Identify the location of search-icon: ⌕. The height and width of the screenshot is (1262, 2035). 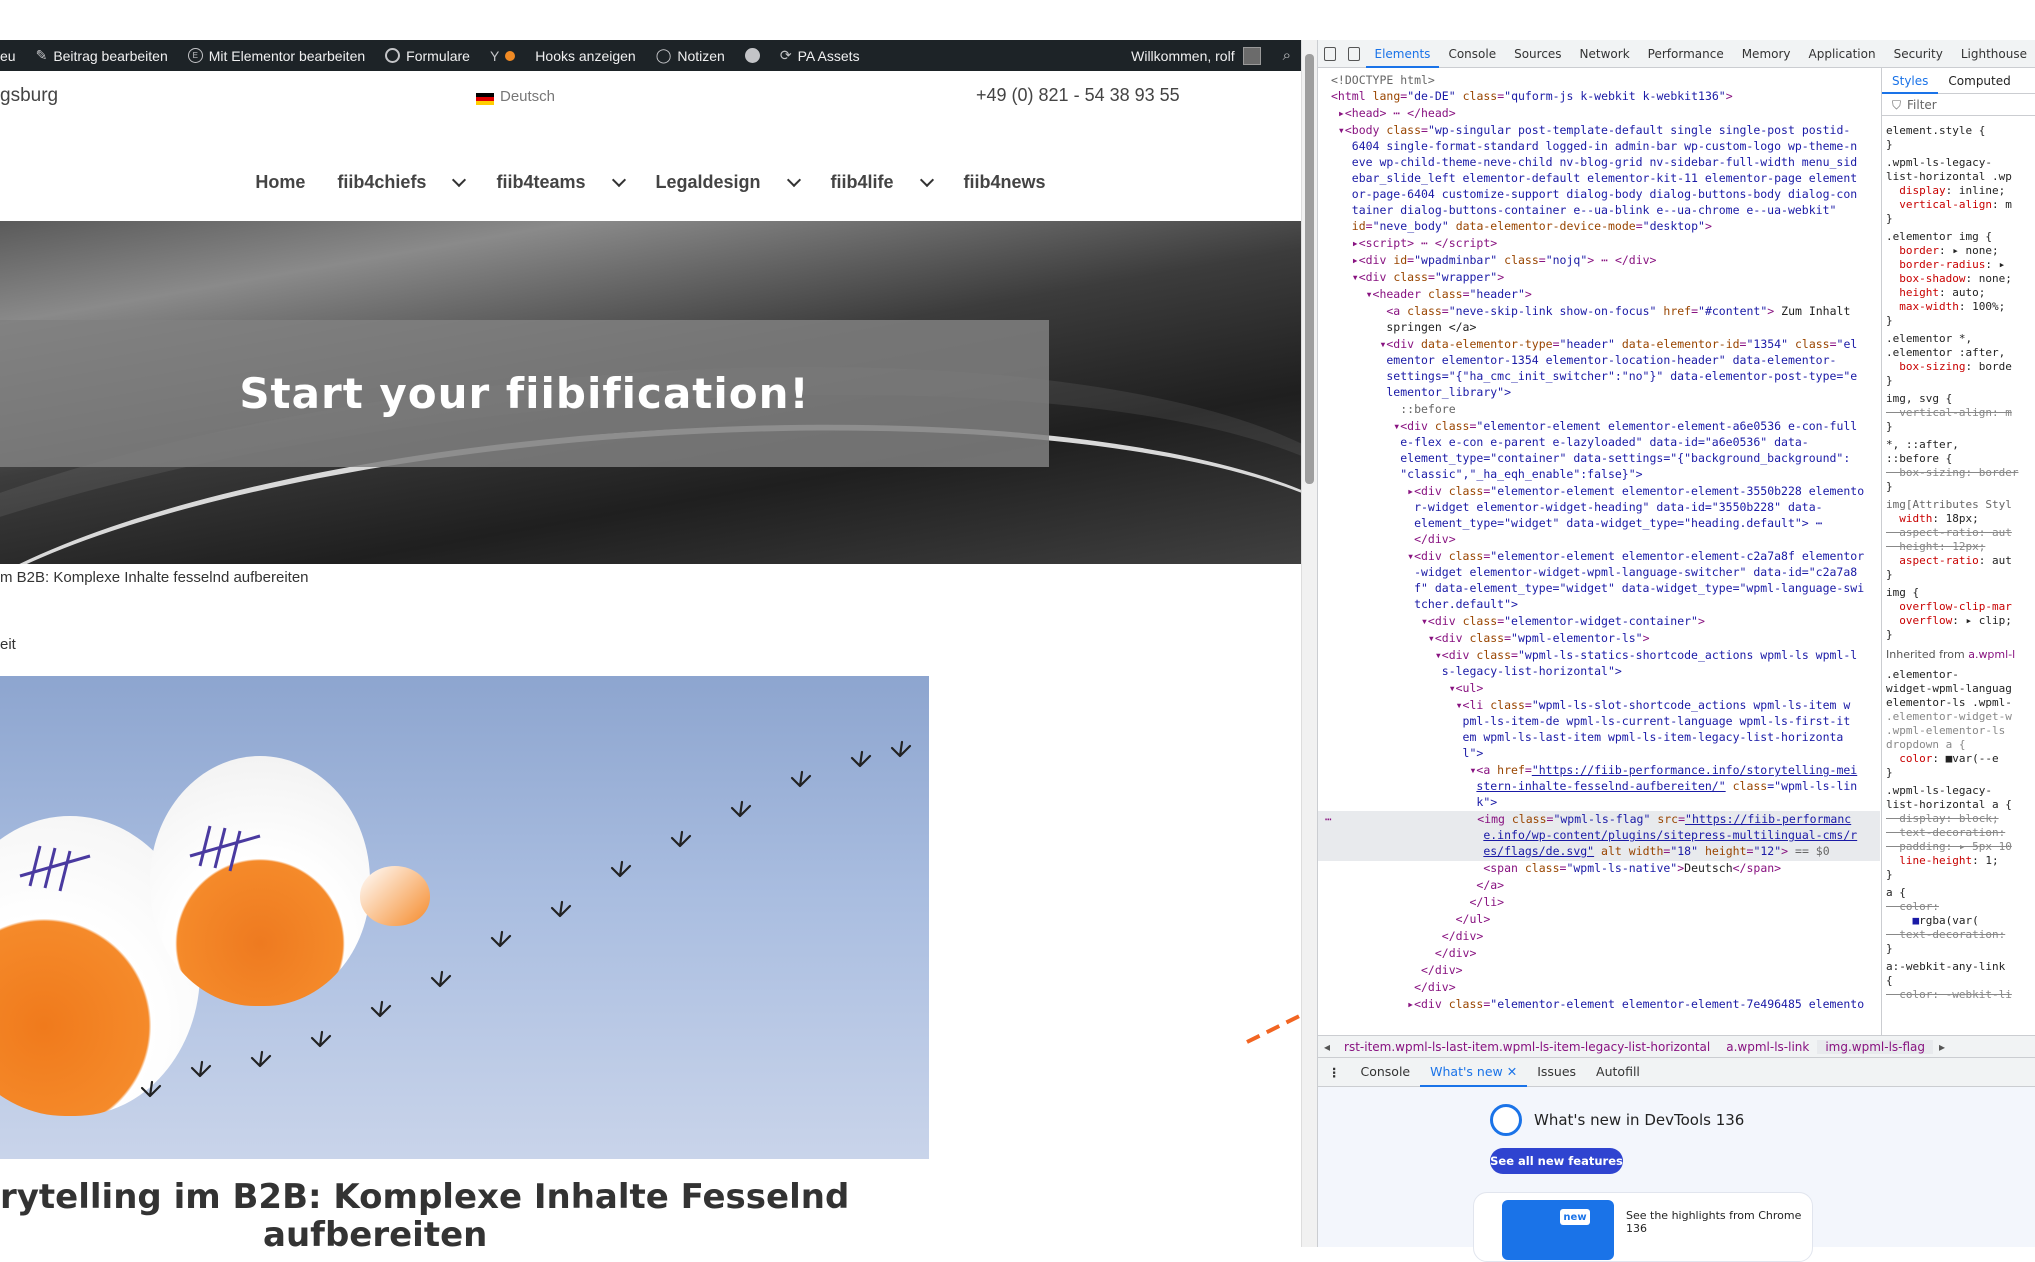
(1287, 55).